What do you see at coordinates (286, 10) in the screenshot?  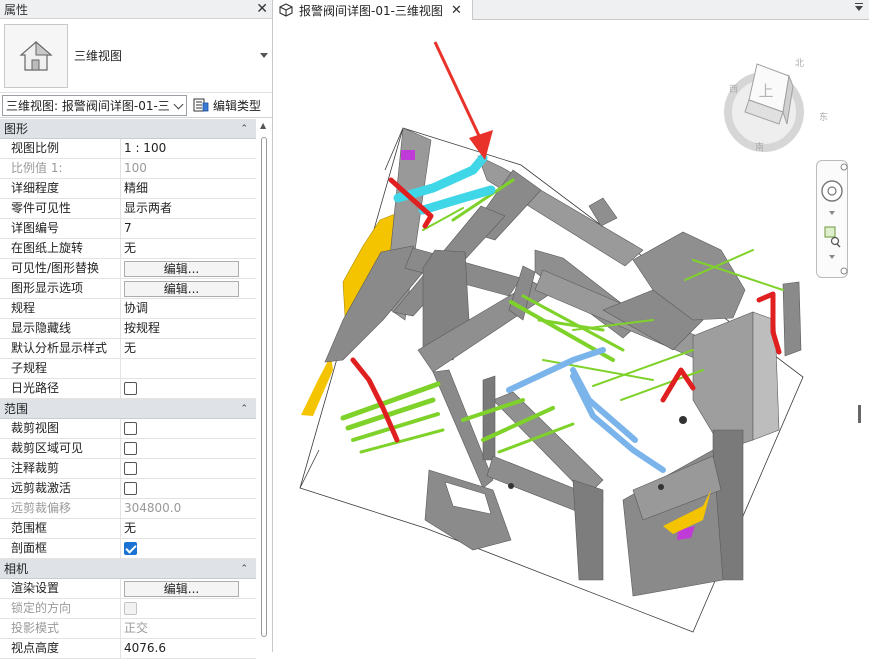 I see `3d-view-icon` at bounding box center [286, 10].